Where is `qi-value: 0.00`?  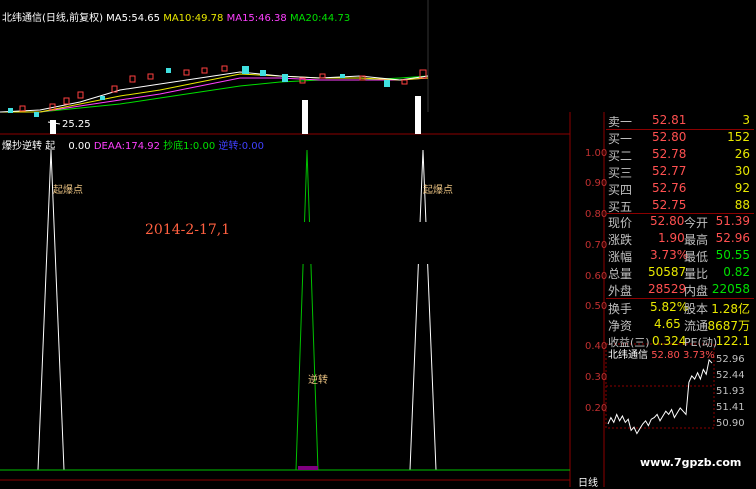 qi-value: 0.00 is located at coordinates (79, 146).